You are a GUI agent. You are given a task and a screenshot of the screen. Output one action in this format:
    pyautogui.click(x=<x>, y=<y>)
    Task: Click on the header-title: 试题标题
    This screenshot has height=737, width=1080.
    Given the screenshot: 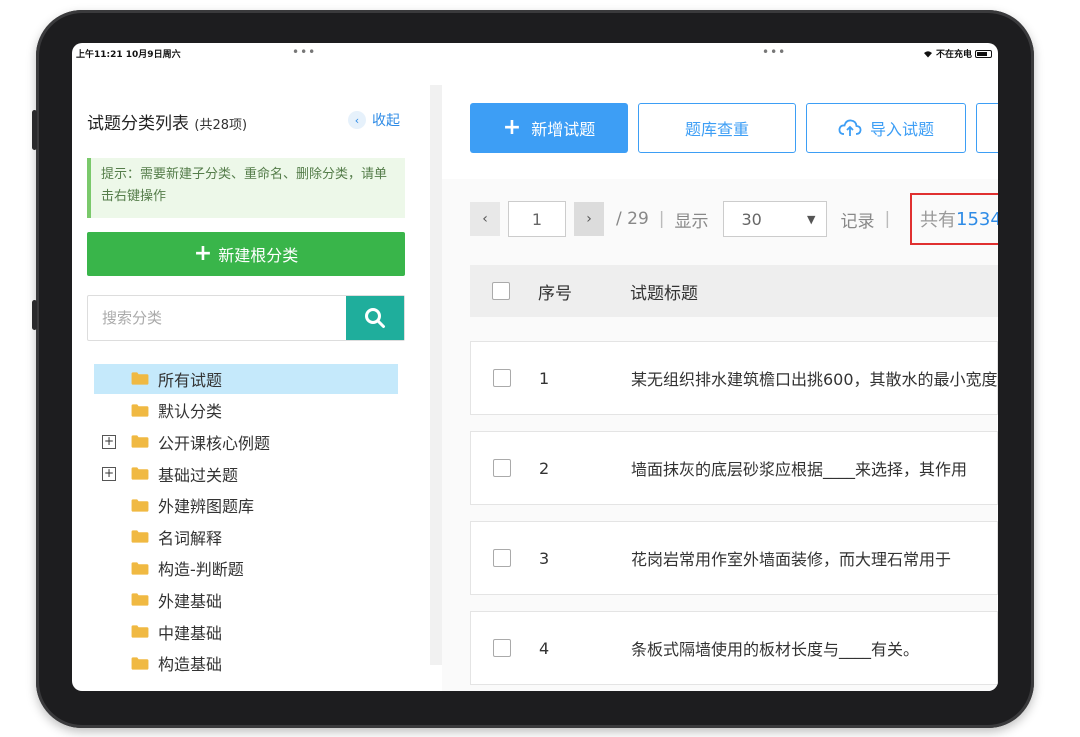 What is the action you would take?
    pyautogui.click(x=664, y=293)
    